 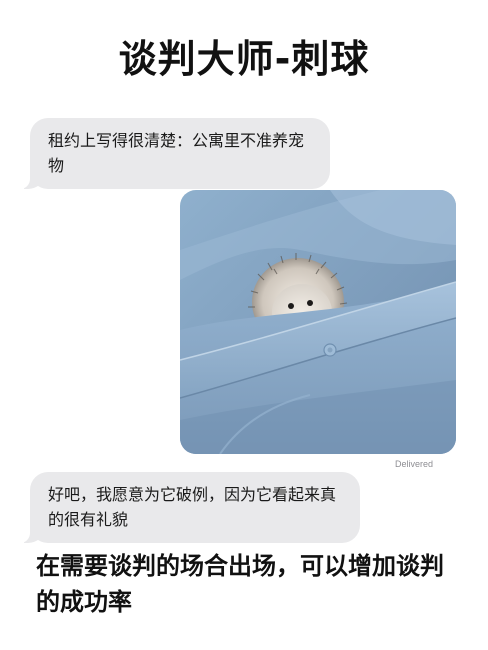 I want to click on message-text-1: 租约上写得很清楚：公寓里不准养宠物, so click(x=176, y=153).